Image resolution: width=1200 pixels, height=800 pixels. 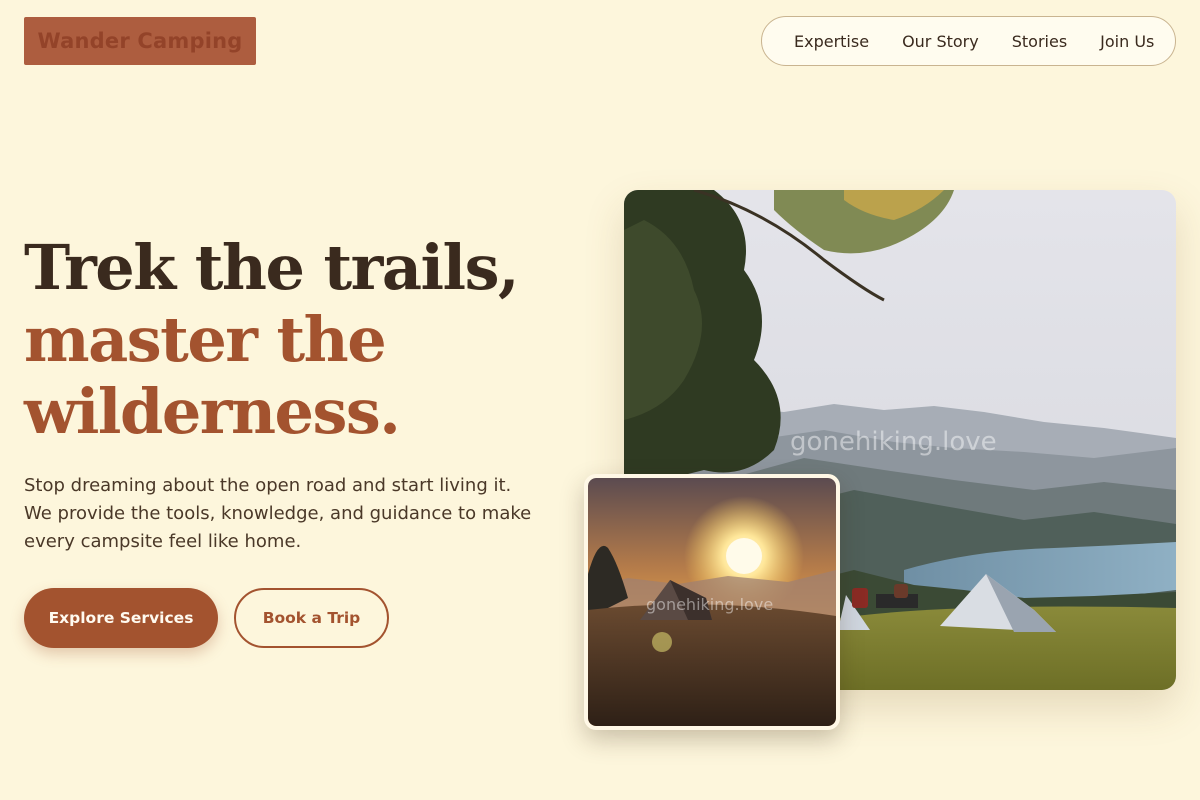 What do you see at coordinates (831, 41) in the screenshot?
I see `nav-item-expertise: Expertise` at bounding box center [831, 41].